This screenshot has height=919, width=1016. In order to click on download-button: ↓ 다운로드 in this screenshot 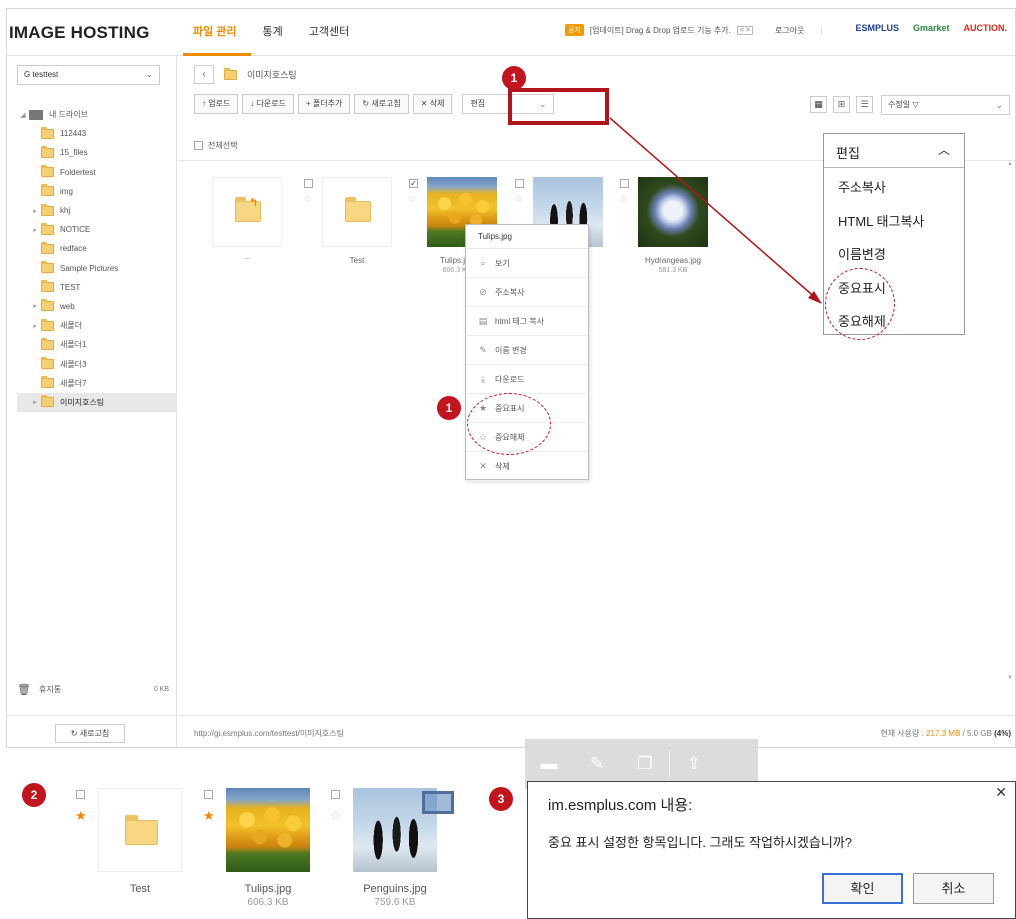, I will do `click(268, 104)`.